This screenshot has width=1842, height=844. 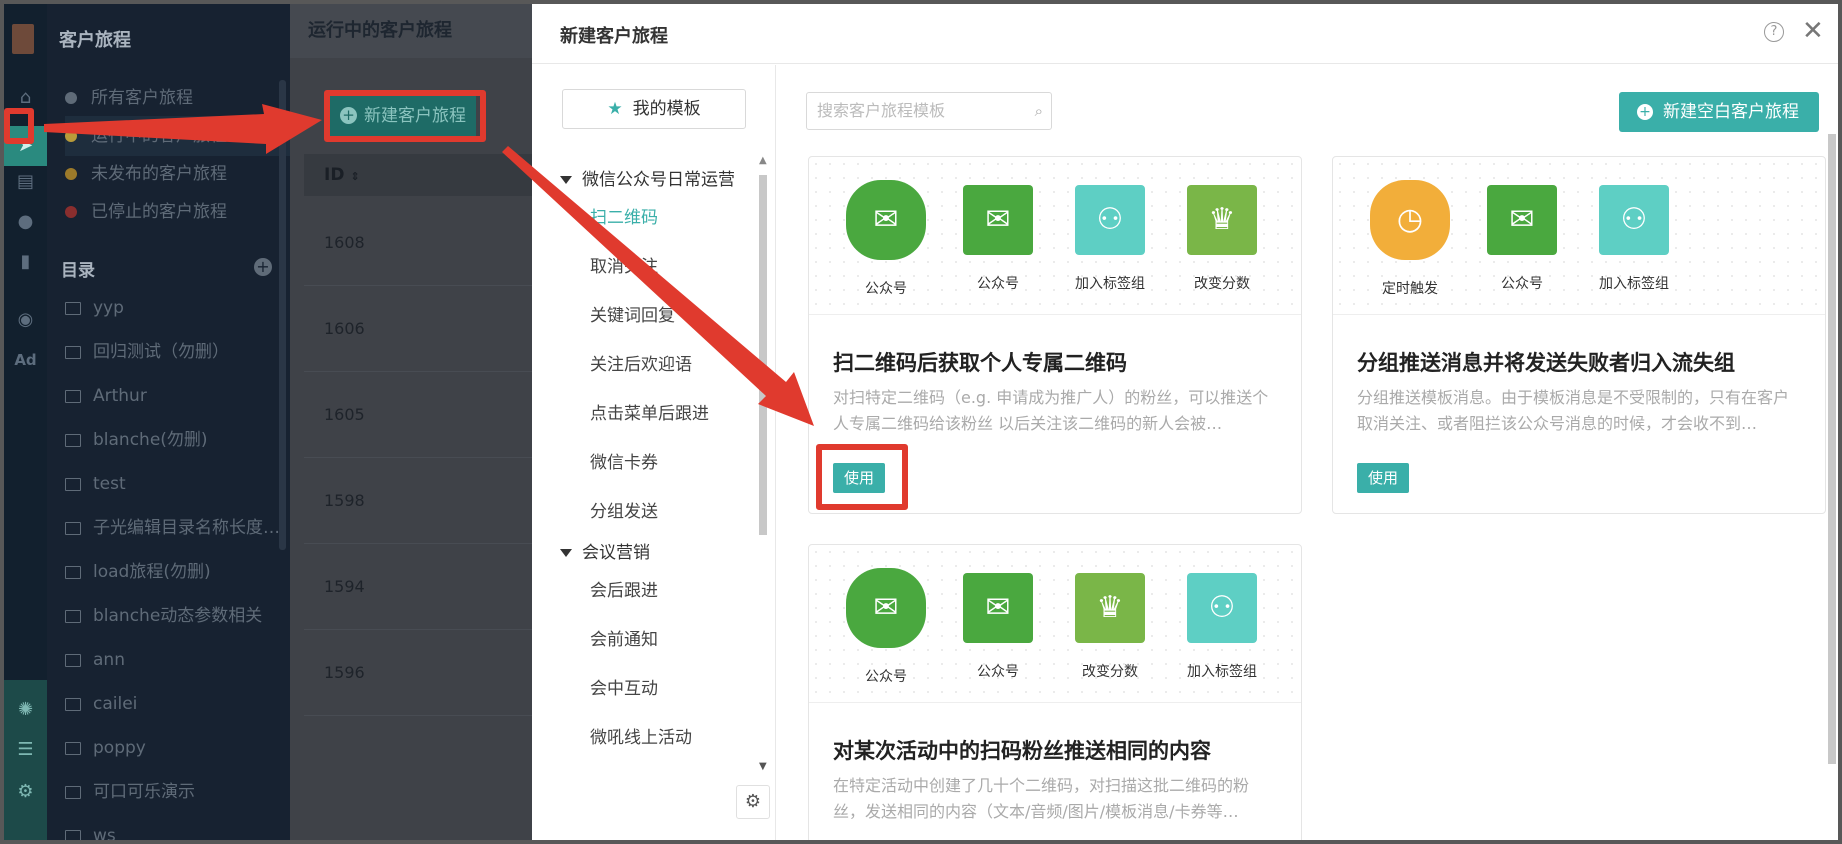 I want to click on folder-item: Arthur, so click(x=177, y=396).